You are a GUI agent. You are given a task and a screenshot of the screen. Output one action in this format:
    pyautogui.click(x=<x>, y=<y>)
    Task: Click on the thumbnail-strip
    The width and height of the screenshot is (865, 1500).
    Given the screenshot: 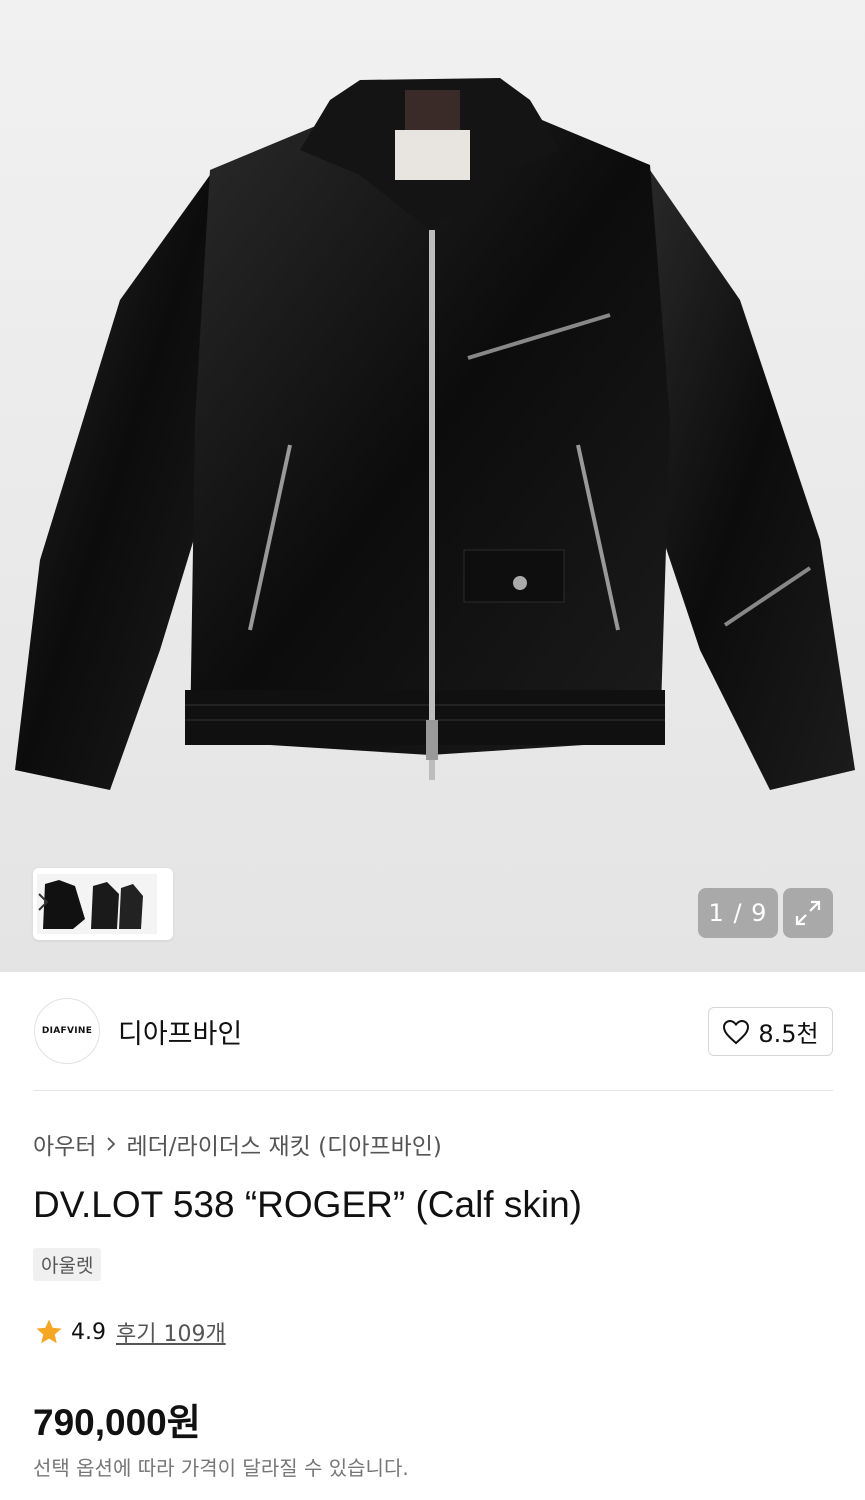 What is the action you would take?
    pyautogui.click(x=103, y=904)
    